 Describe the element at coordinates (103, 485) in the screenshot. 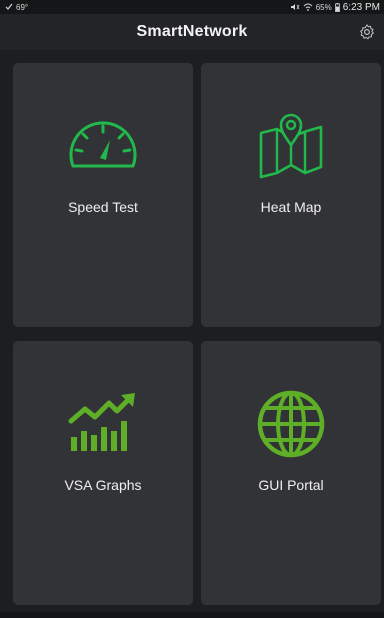

I see `tile-label: VSA Graphs` at that location.